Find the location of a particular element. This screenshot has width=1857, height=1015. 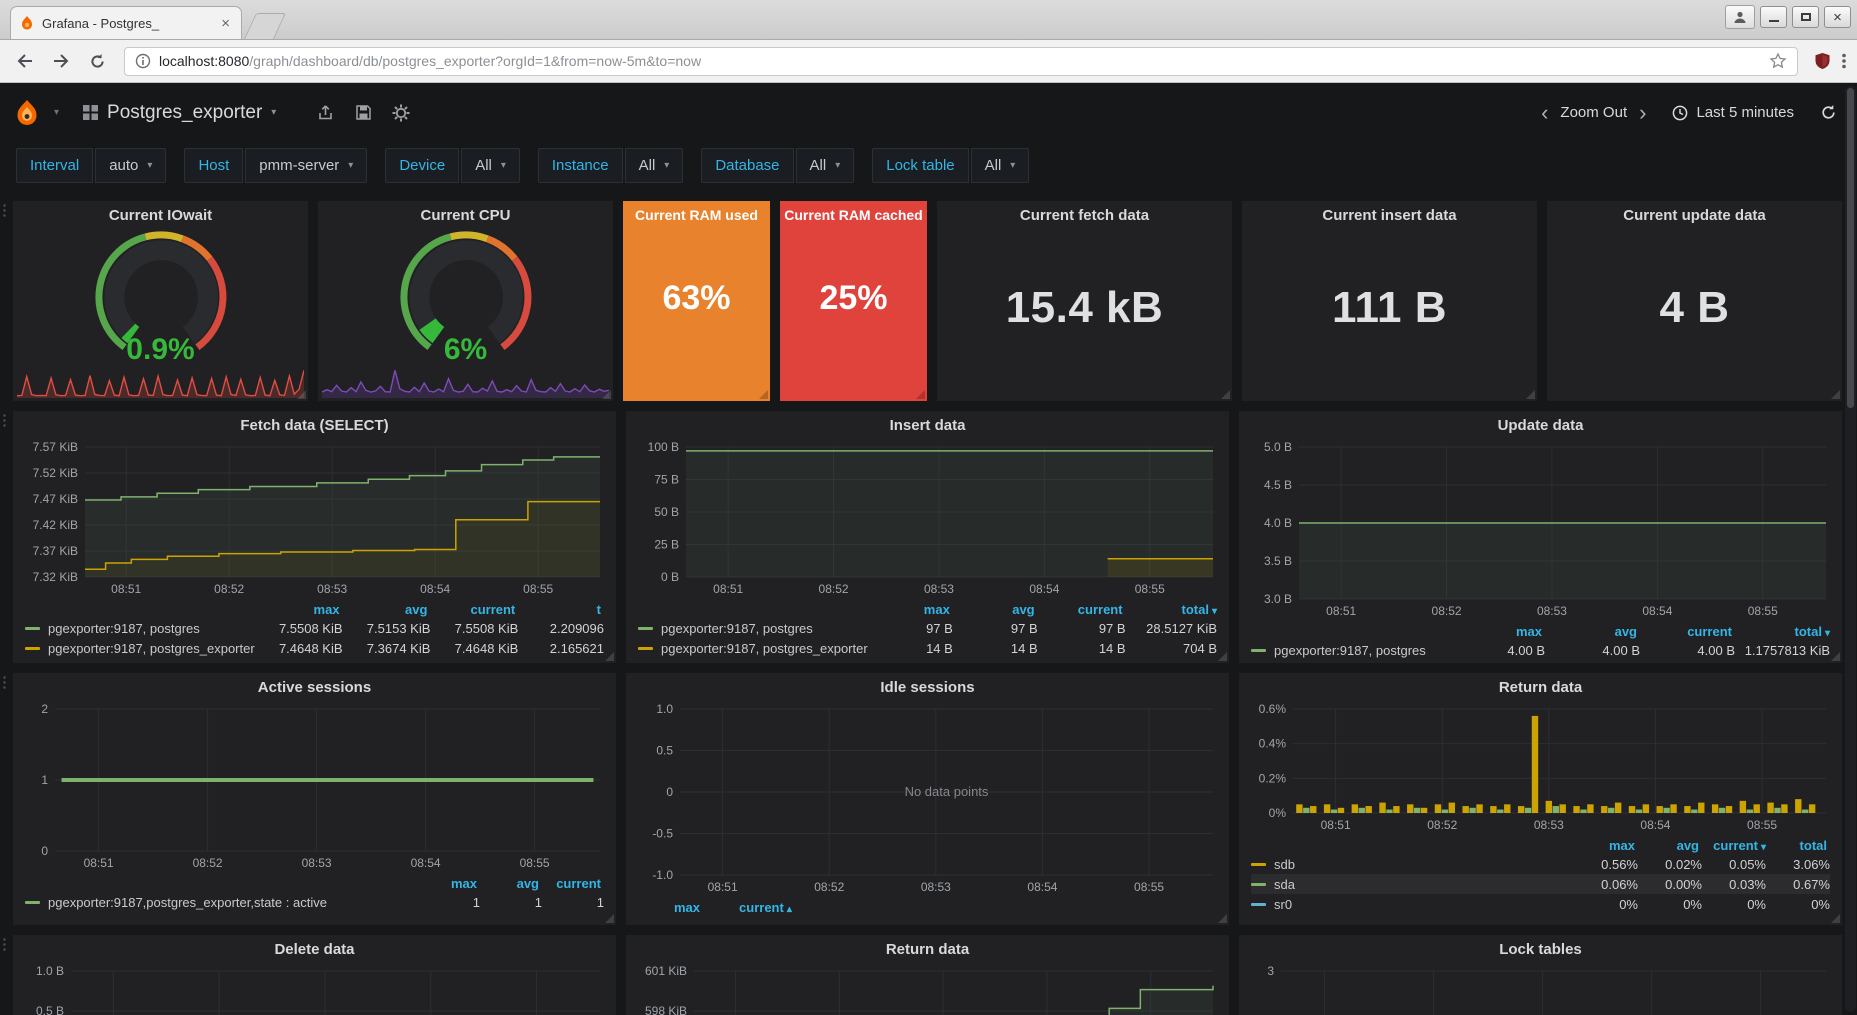

legend-sort-header: t is located at coordinates (561, 609).